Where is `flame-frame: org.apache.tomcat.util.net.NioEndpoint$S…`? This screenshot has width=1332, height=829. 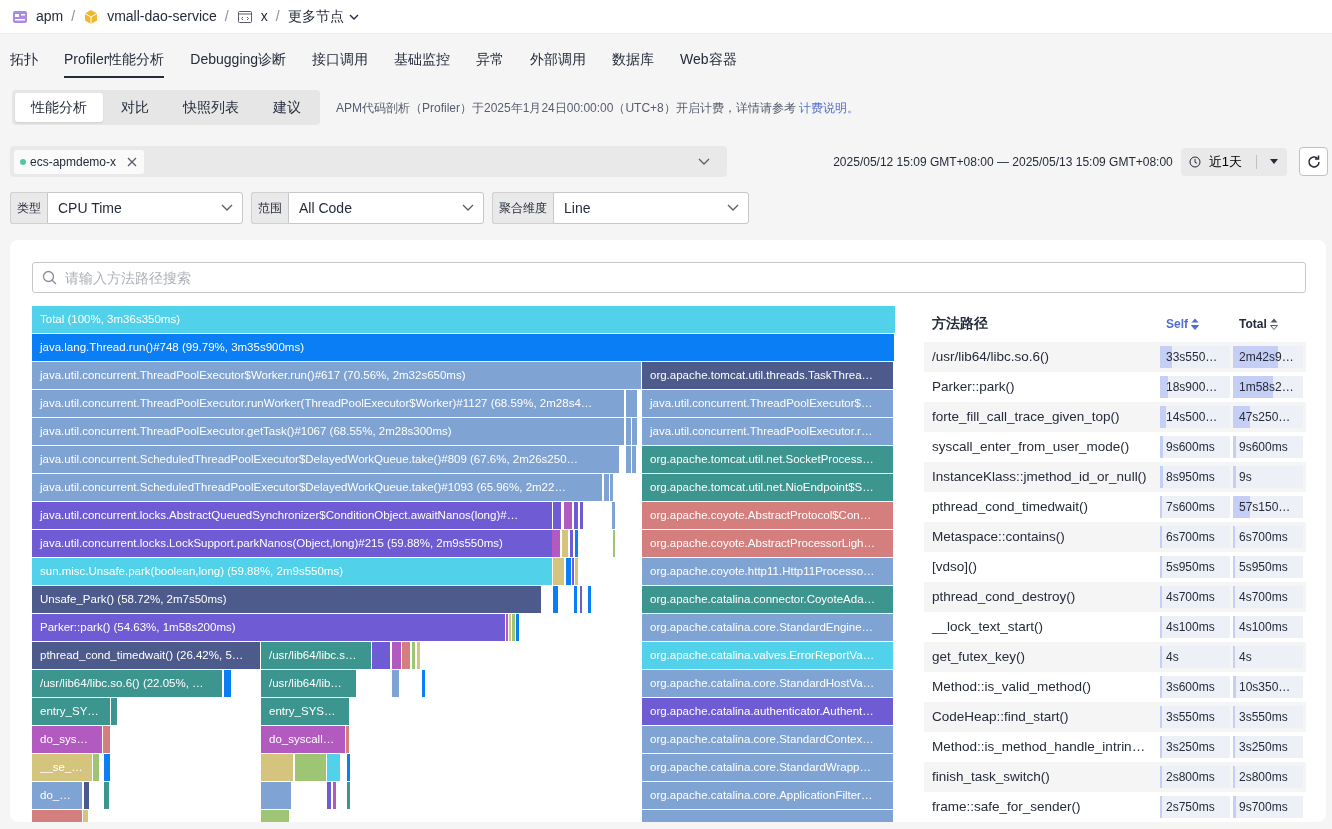
flame-frame: org.apache.tomcat.util.net.NioEndpoint$S… is located at coordinates (767, 487).